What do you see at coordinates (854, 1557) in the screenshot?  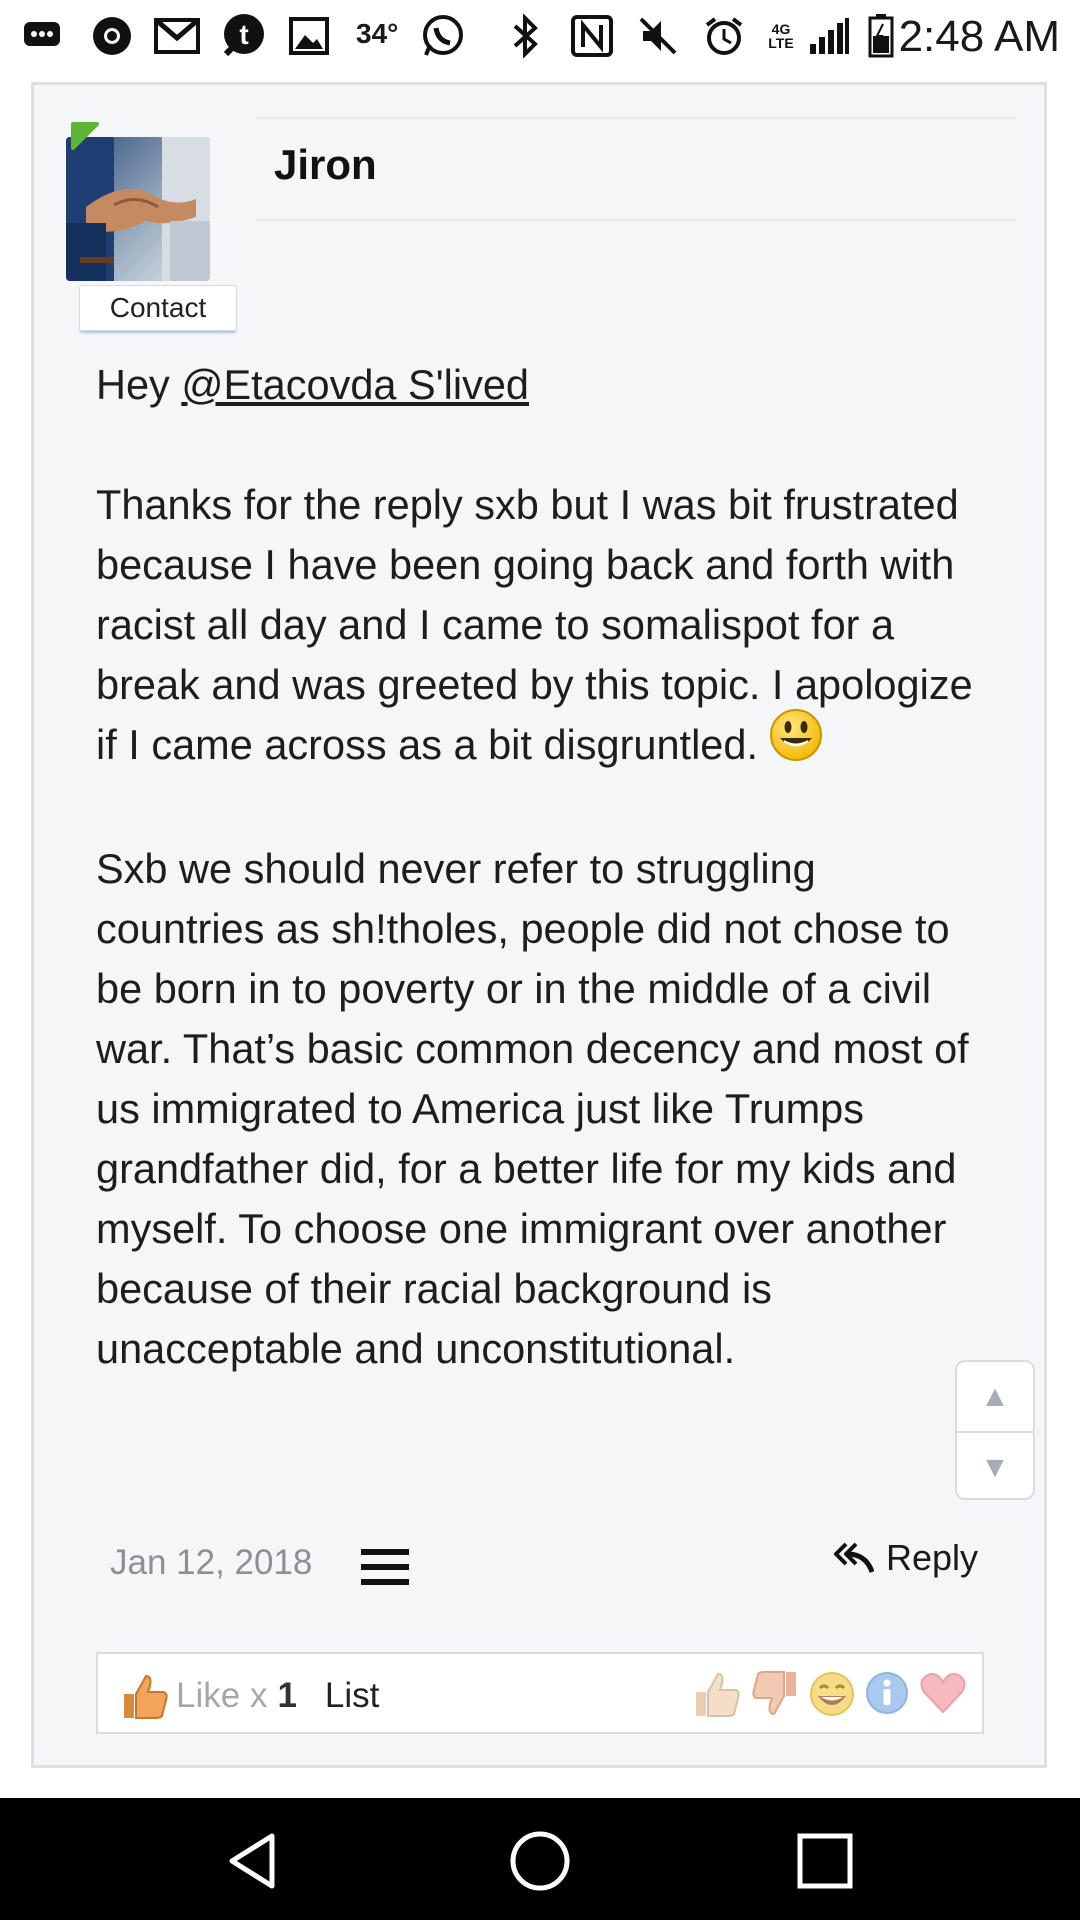 I see `reply-all-icon` at bounding box center [854, 1557].